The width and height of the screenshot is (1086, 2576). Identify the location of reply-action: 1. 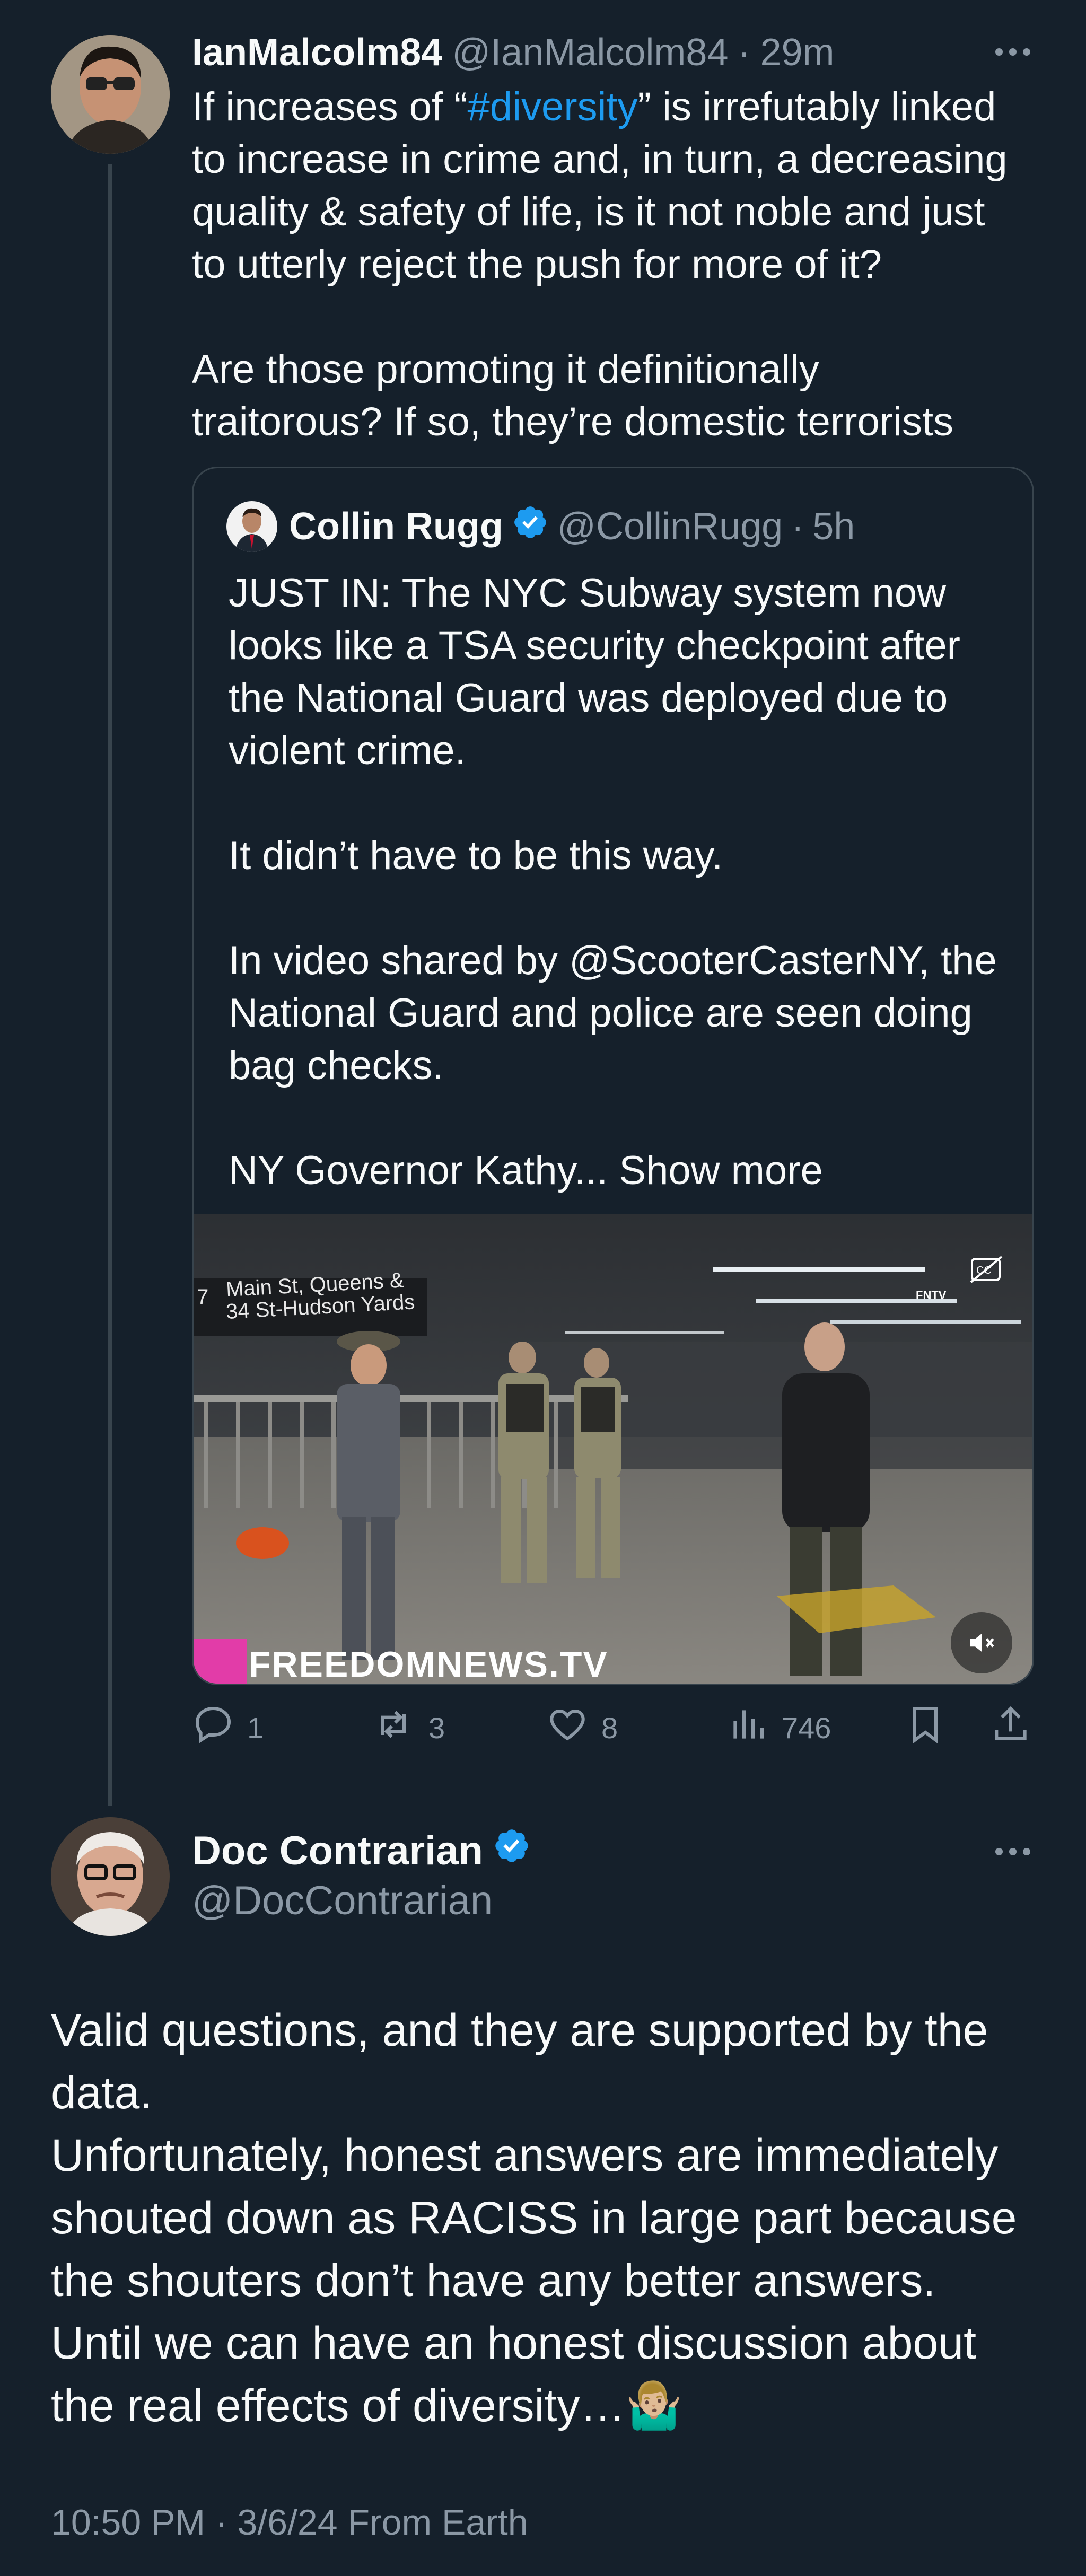
(228, 1728).